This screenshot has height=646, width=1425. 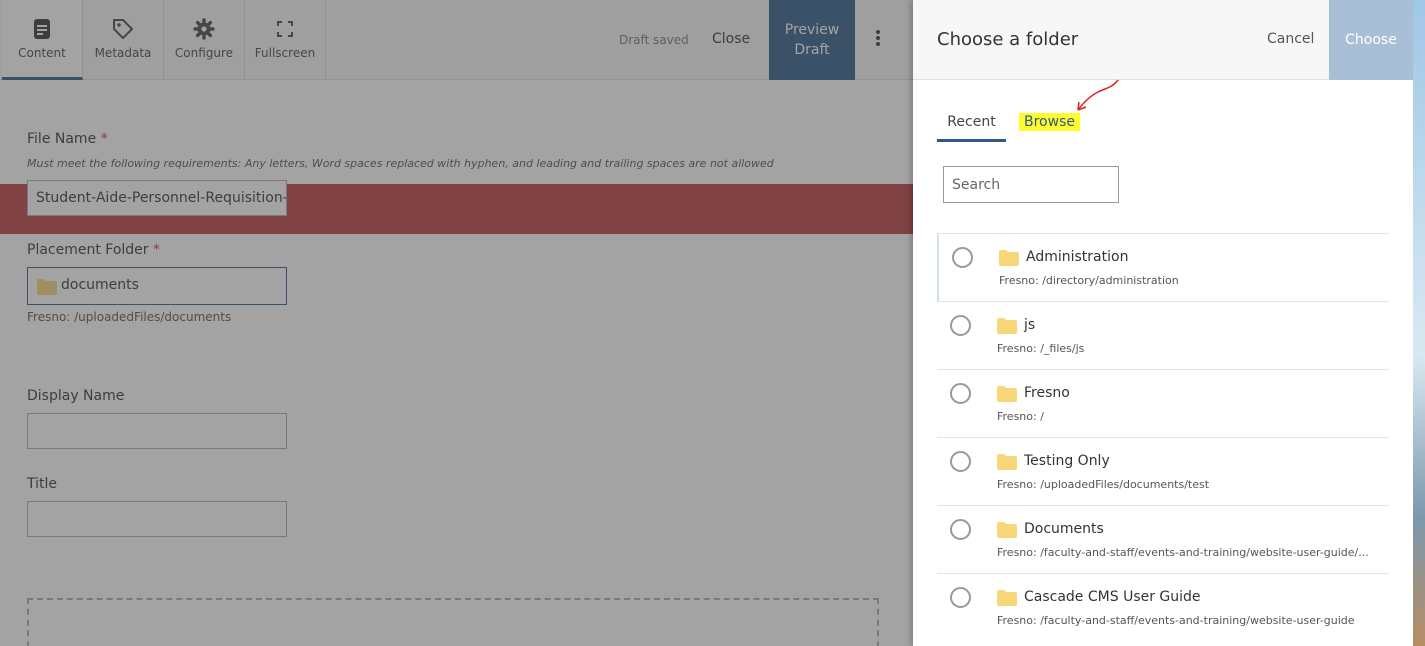 What do you see at coordinates (88, 250) in the screenshot?
I see `placement-folder-label-text: Placement Folder` at bounding box center [88, 250].